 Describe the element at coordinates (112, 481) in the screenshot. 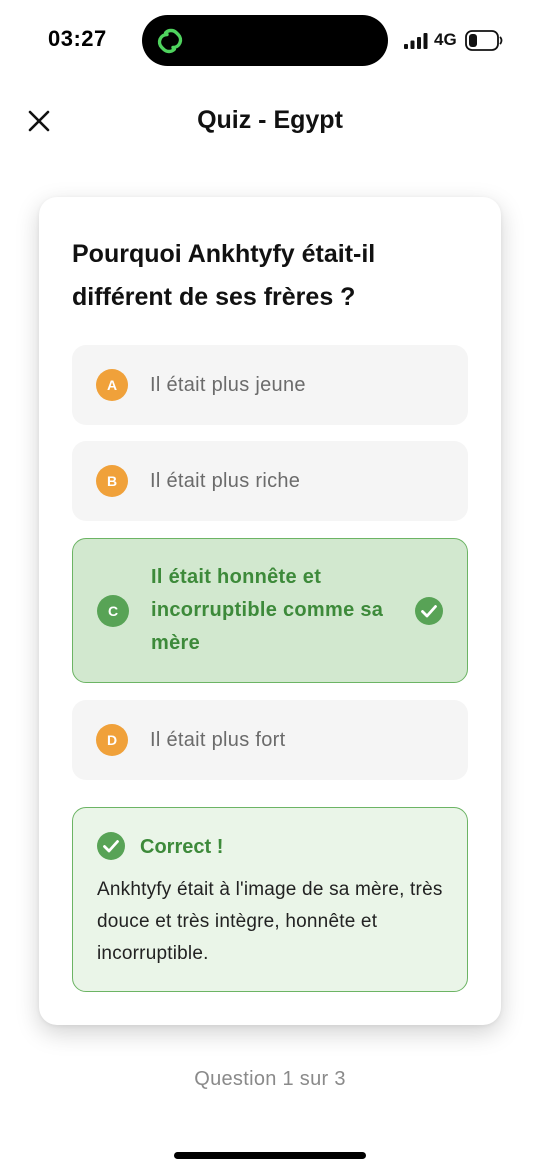

I see `option-letter-badge: B` at that location.